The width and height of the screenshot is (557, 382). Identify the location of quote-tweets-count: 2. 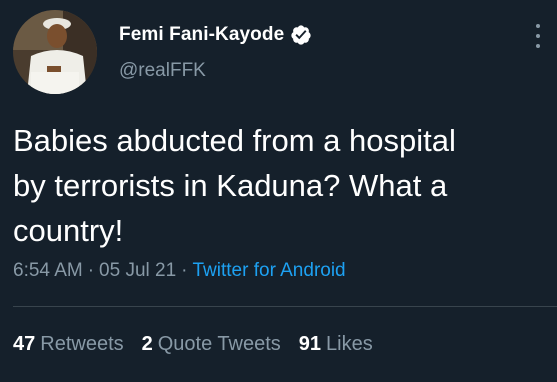
(147, 344).